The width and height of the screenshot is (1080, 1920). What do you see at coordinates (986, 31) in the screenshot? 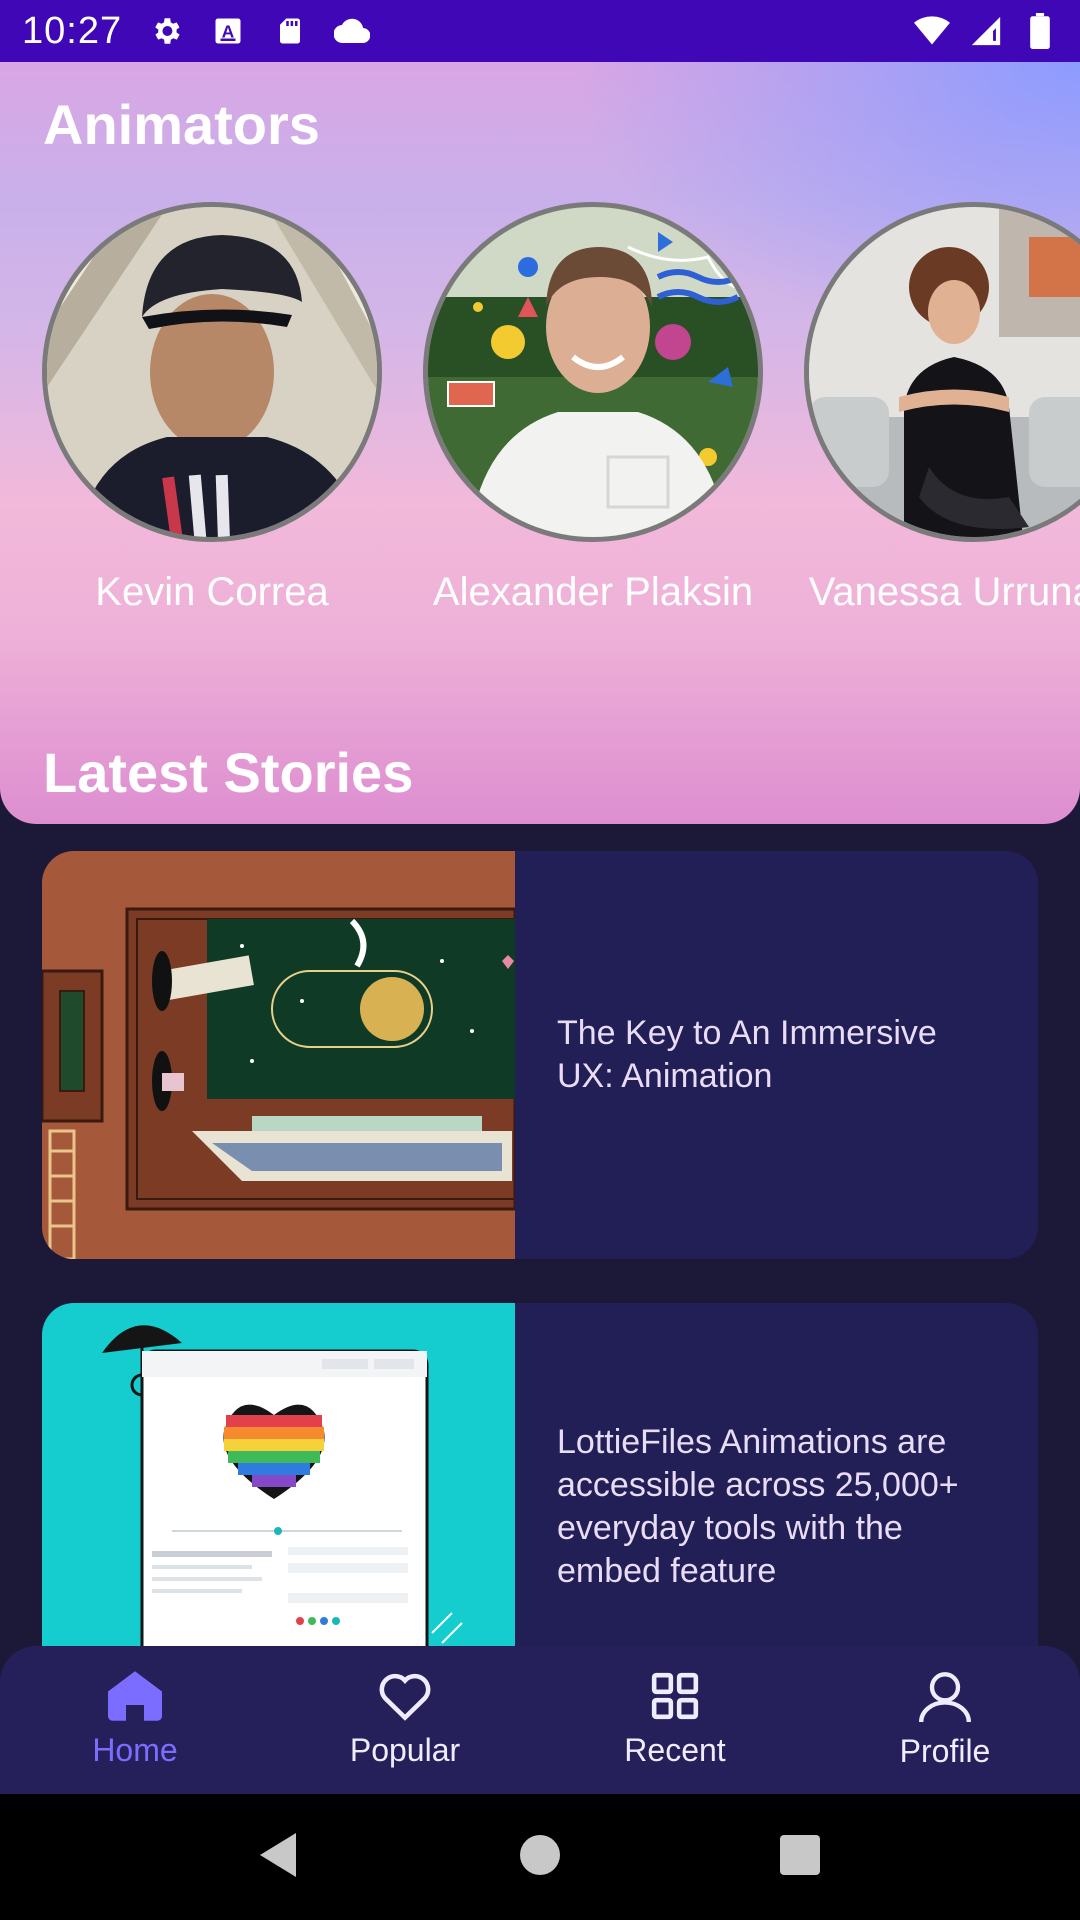
I see `signal-icon` at bounding box center [986, 31].